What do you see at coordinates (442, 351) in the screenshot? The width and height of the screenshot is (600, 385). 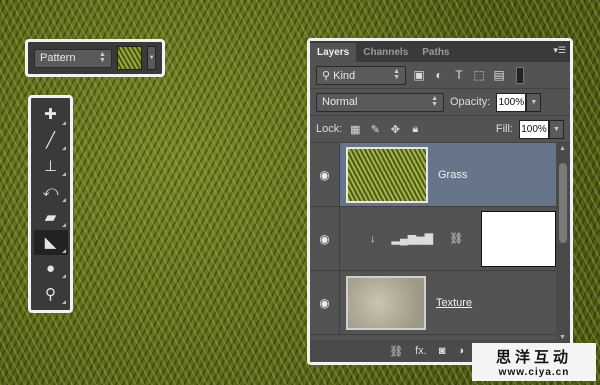 I see `mask-icon: ◙` at bounding box center [442, 351].